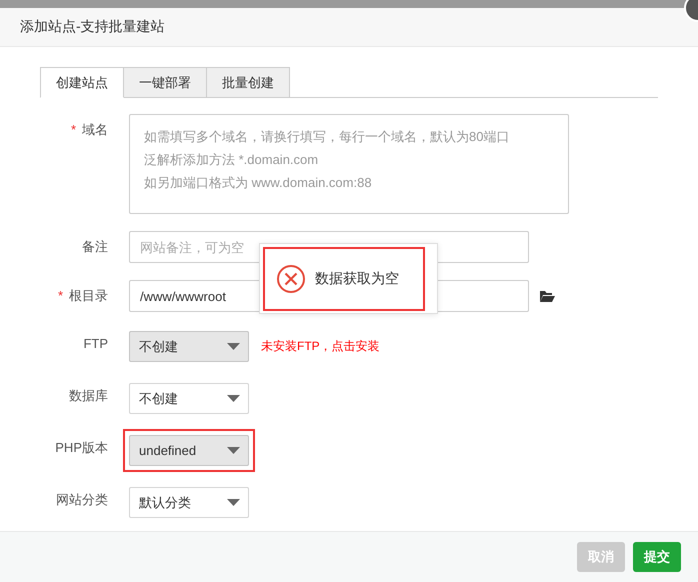 The height and width of the screenshot is (582, 698). Describe the element at coordinates (291, 279) in the screenshot. I see `error-icon` at that location.